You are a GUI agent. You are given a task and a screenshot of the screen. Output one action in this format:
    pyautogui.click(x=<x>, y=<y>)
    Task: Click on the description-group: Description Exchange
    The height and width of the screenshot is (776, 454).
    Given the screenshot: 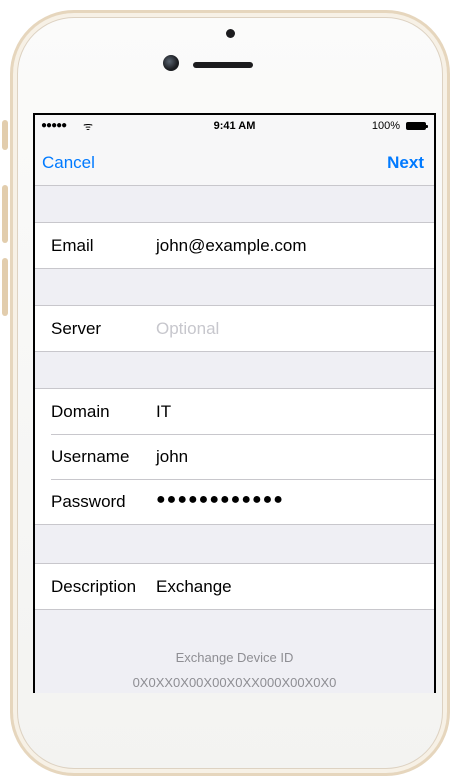 What is the action you would take?
    pyautogui.click(x=234, y=586)
    